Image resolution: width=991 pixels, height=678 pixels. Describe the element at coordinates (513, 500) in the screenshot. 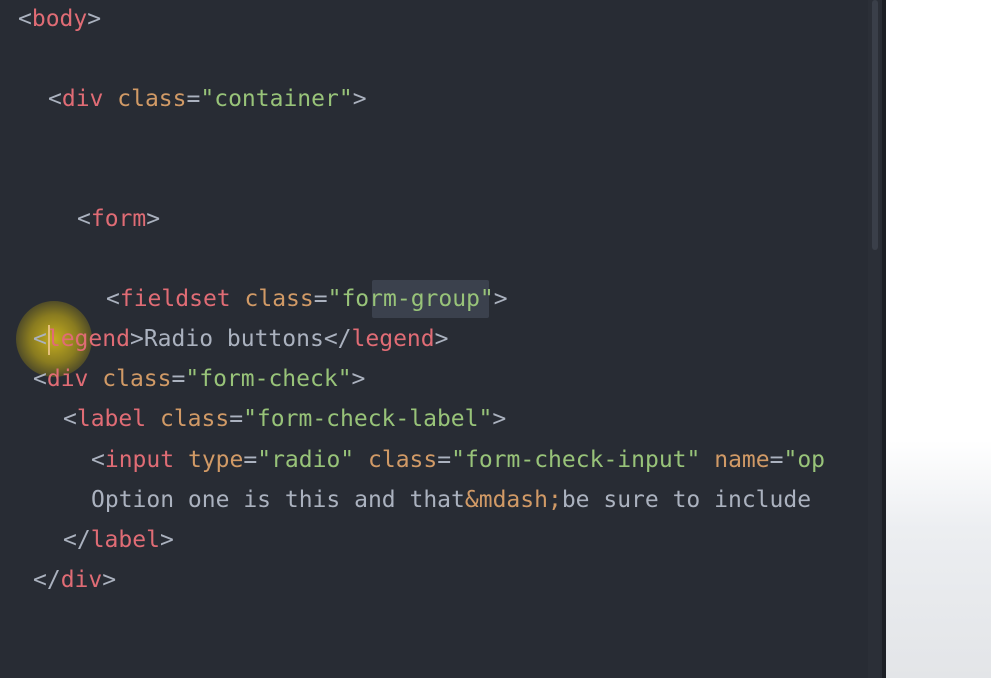

I see `token-entity: &mdash;` at that location.